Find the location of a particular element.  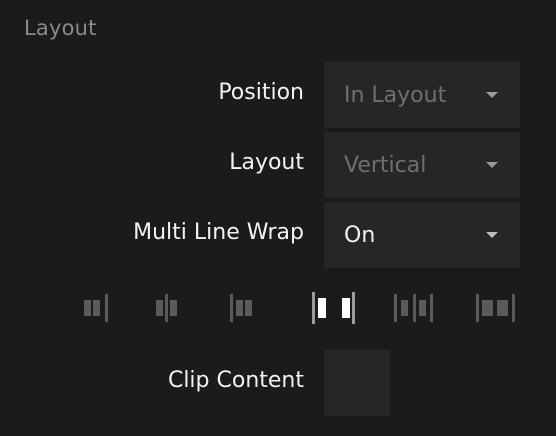

space-between-button is located at coordinates (331, 308).